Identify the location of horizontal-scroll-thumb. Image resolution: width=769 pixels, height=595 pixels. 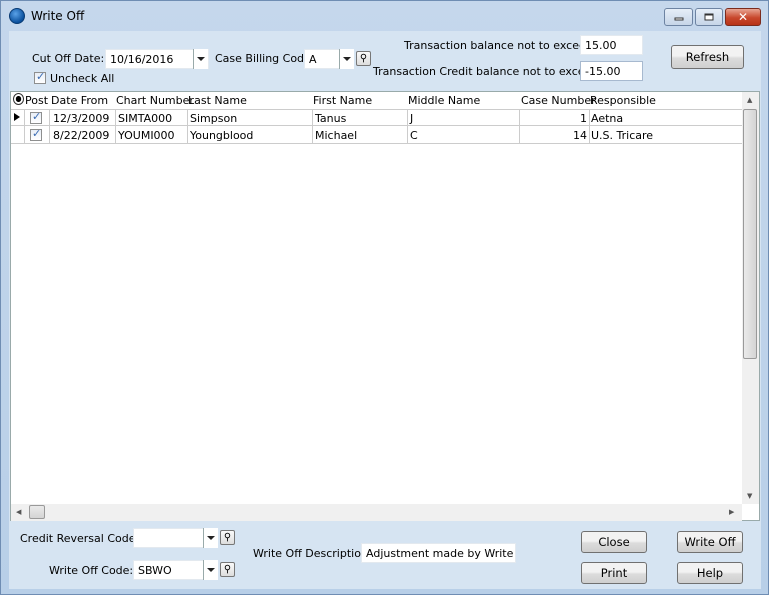
(37, 512).